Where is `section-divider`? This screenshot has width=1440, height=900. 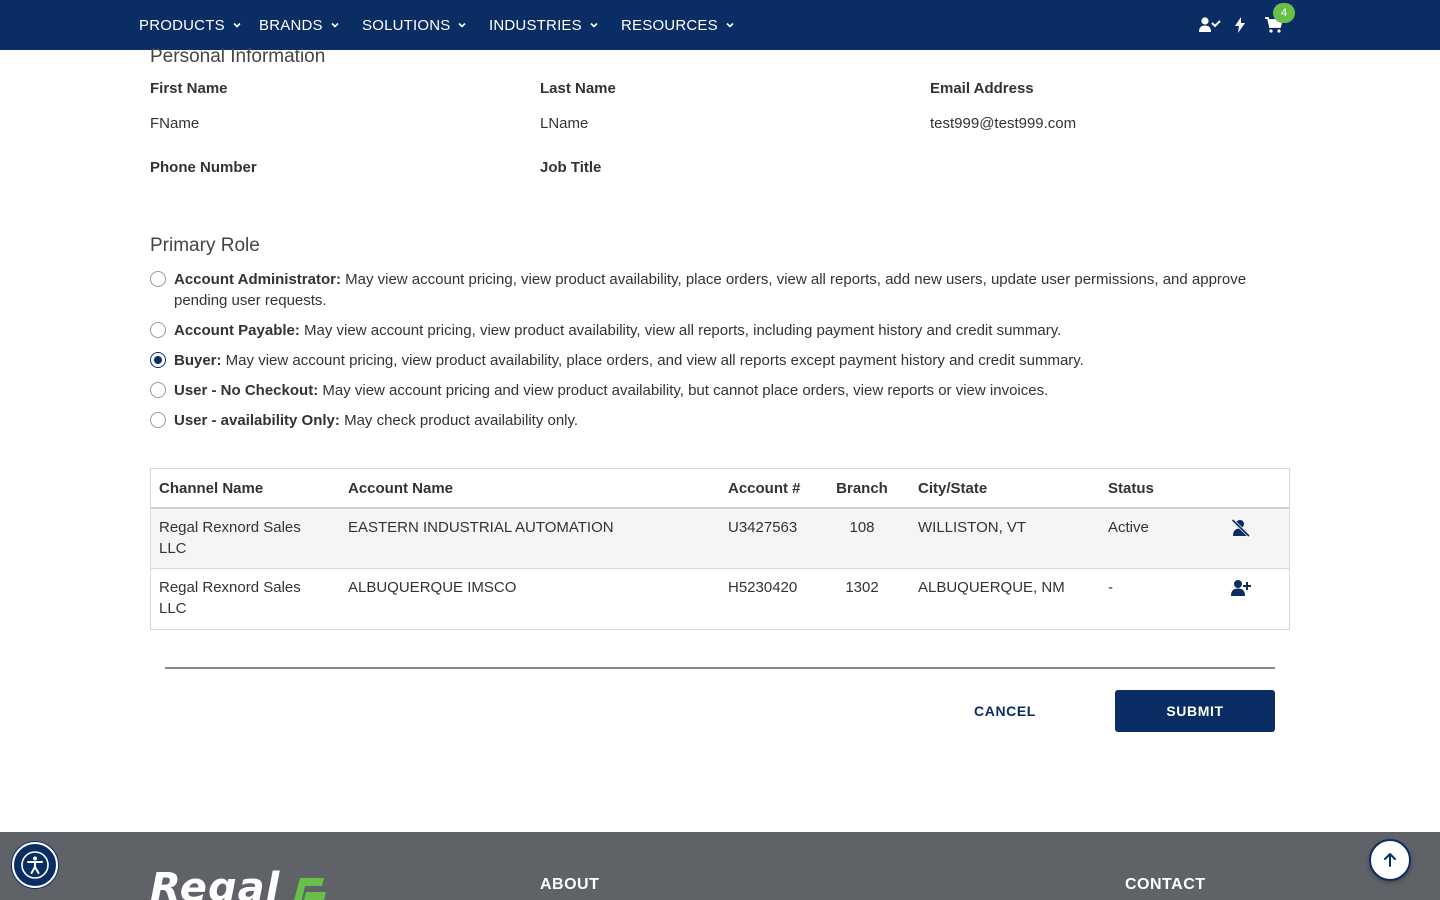
section-divider is located at coordinates (720, 668).